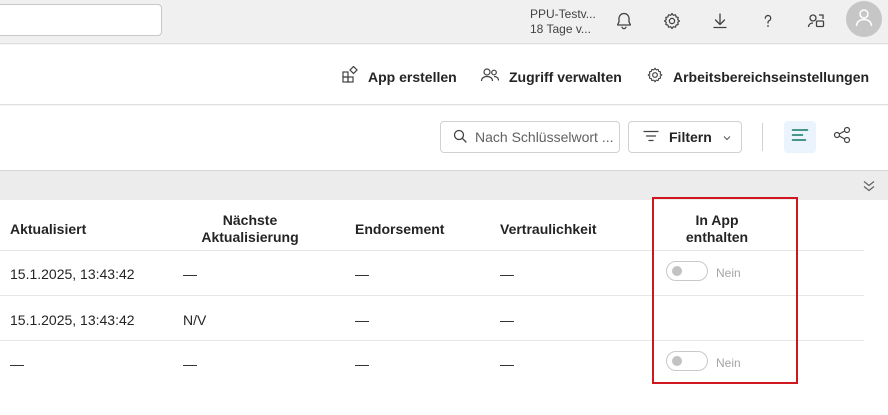 The image size is (888, 415). What do you see at coordinates (490, 76) in the screenshot?
I see `people-icon` at bounding box center [490, 76].